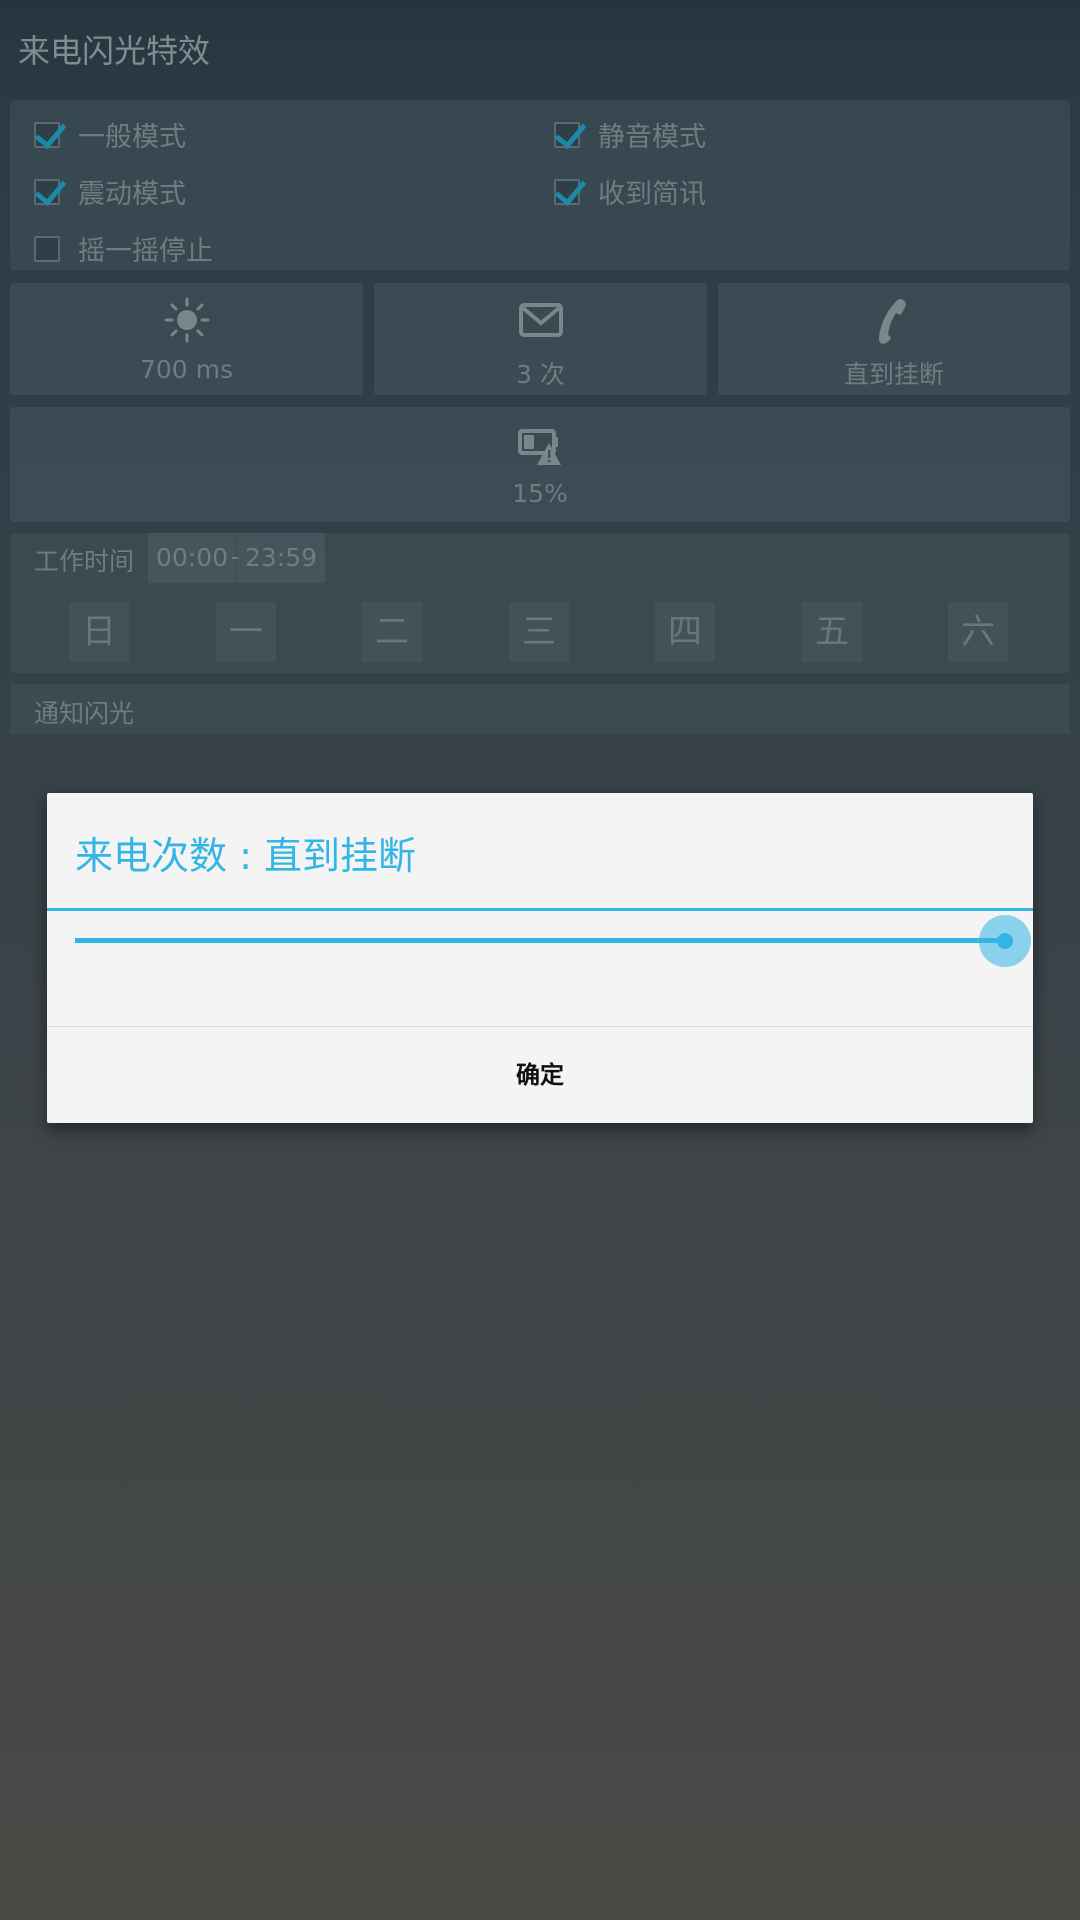 This screenshot has height=1920, width=1080. Describe the element at coordinates (978, 632) in the screenshot. I see `day-sat: 六` at that location.